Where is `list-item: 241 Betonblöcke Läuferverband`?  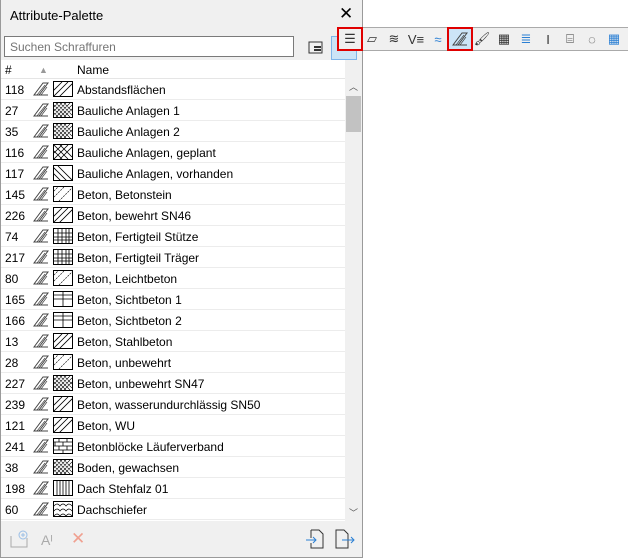 list-item: 241 Betonblöcke Läuferverband is located at coordinates (173, 446).